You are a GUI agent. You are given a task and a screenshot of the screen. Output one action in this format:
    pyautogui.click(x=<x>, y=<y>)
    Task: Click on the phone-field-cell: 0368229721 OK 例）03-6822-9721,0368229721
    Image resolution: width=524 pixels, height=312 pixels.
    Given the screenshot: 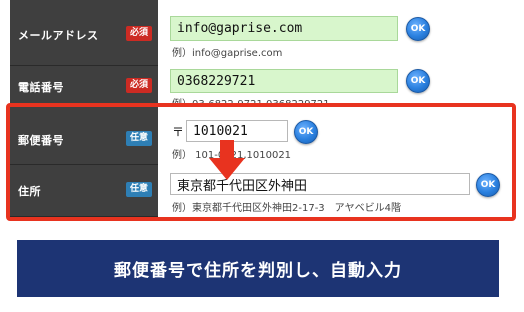 What is the action you would take?
    pyautogui.click(x=337, y=88)
    